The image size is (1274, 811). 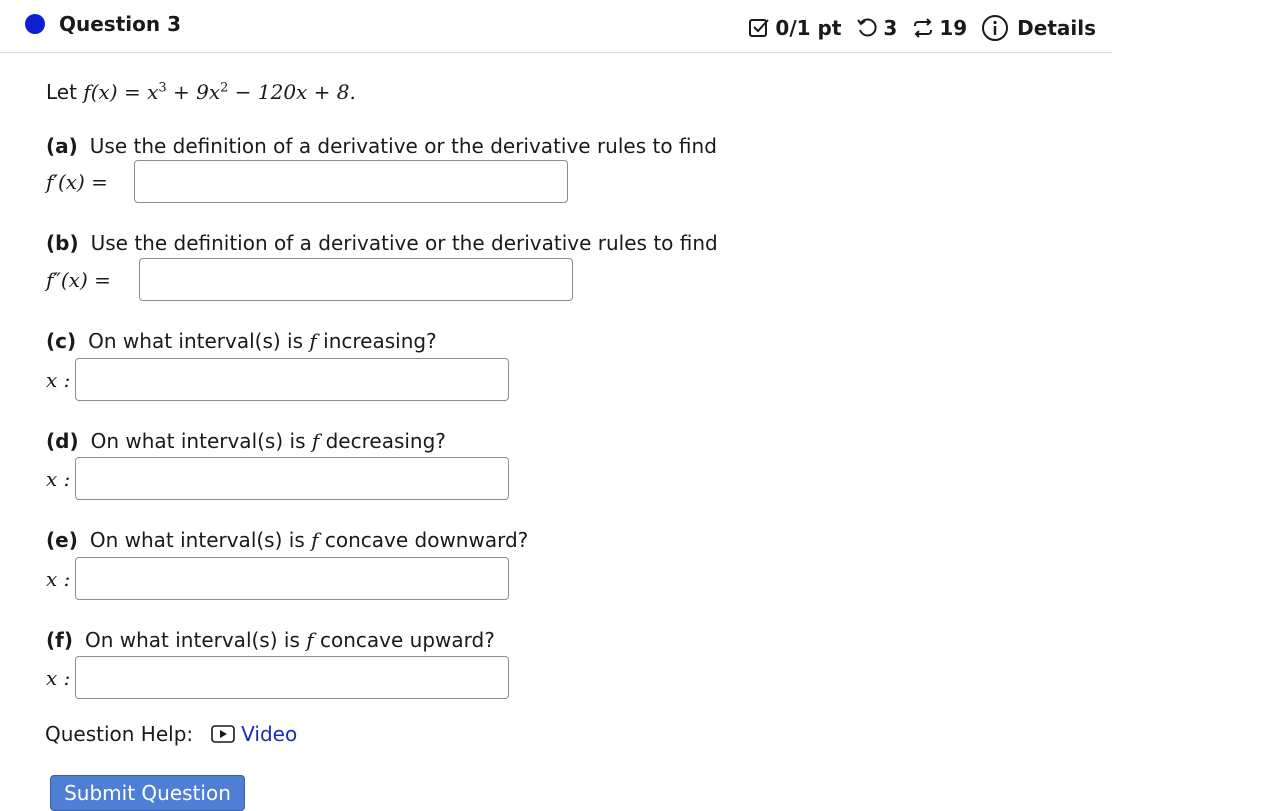 I want to click on part-c-text-post: increasing?, so click(x=376, y=341).